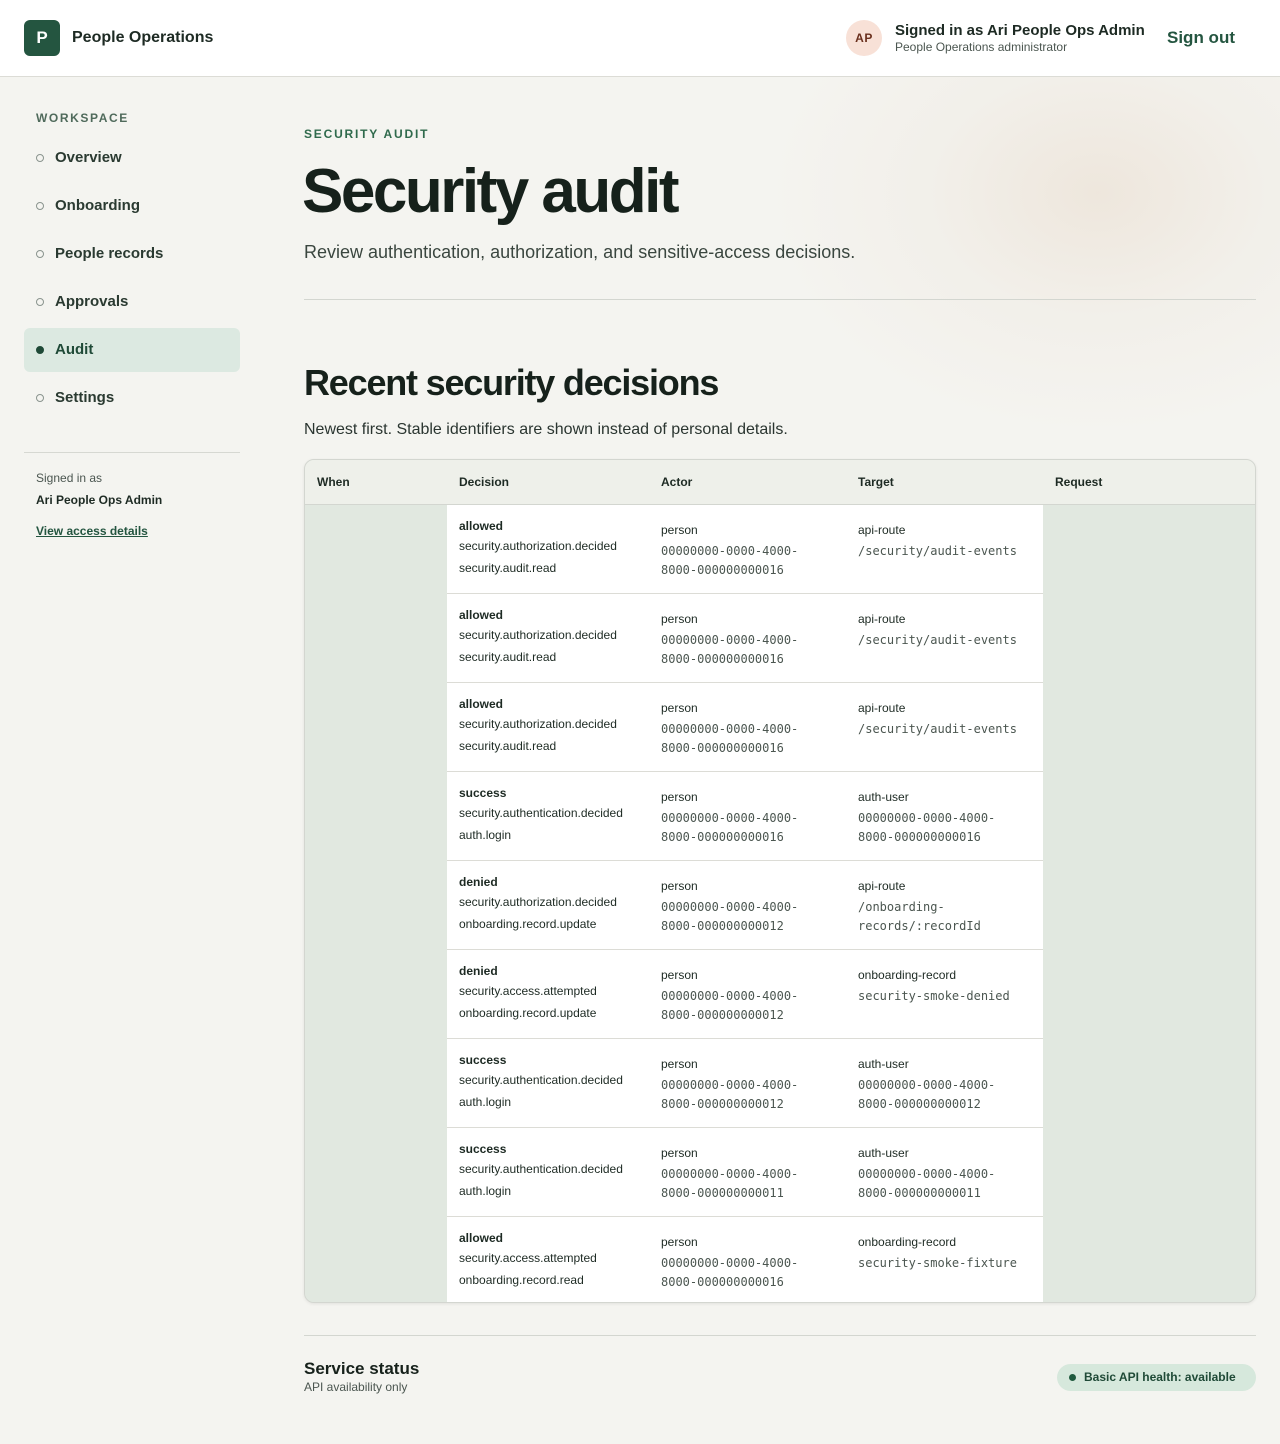 Image resolution: width=1280 pixels, height=1444 pixels. Describe the element at coordinates (927, 827) in the screenshot. I see `target-id: 00000000-0000-4000-8000-000000000016` at that location.